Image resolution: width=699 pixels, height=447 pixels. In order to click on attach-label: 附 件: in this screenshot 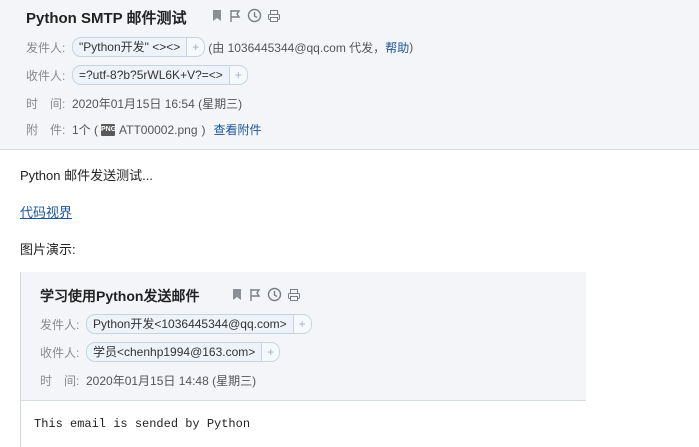, I will do `click(46, 130)`.